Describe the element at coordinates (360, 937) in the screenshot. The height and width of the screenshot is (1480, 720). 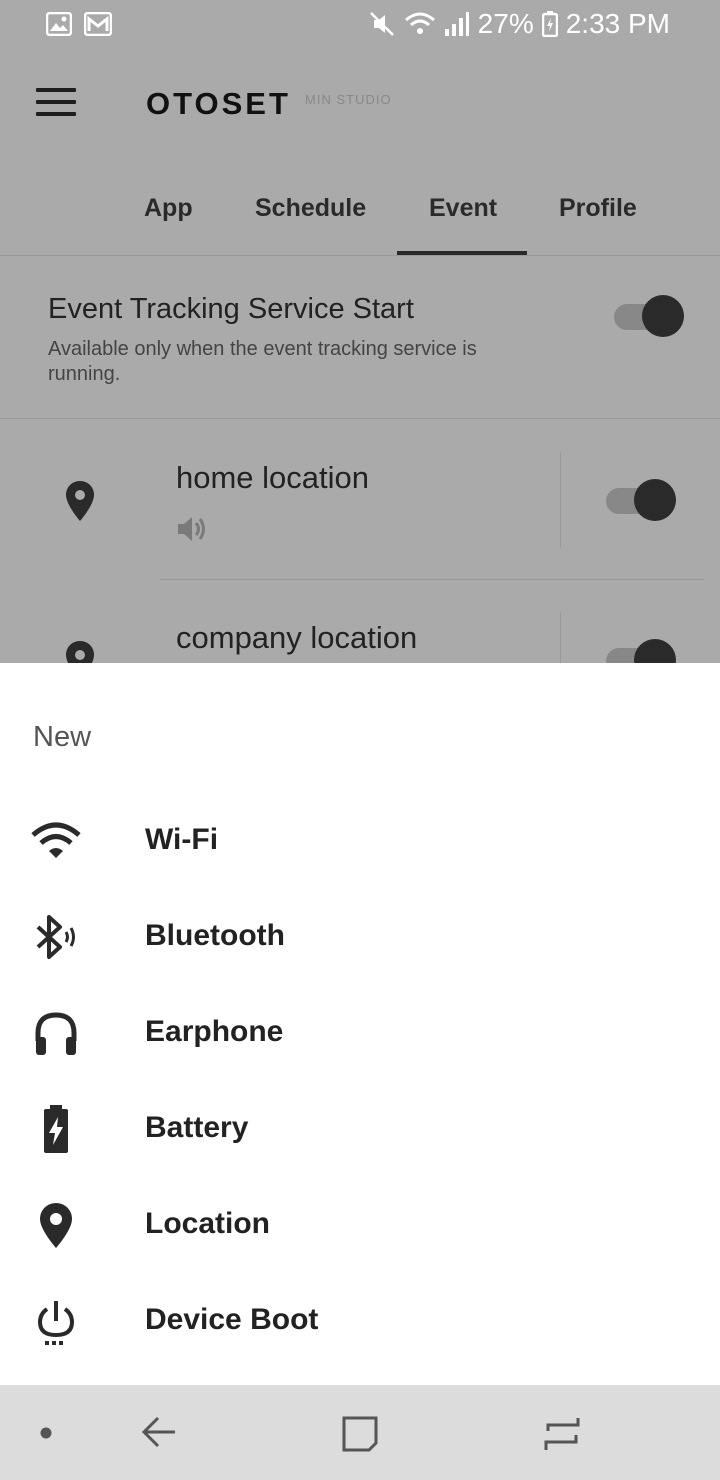
I see `sheet-item-bluetooth: Bluetooth` at that location.